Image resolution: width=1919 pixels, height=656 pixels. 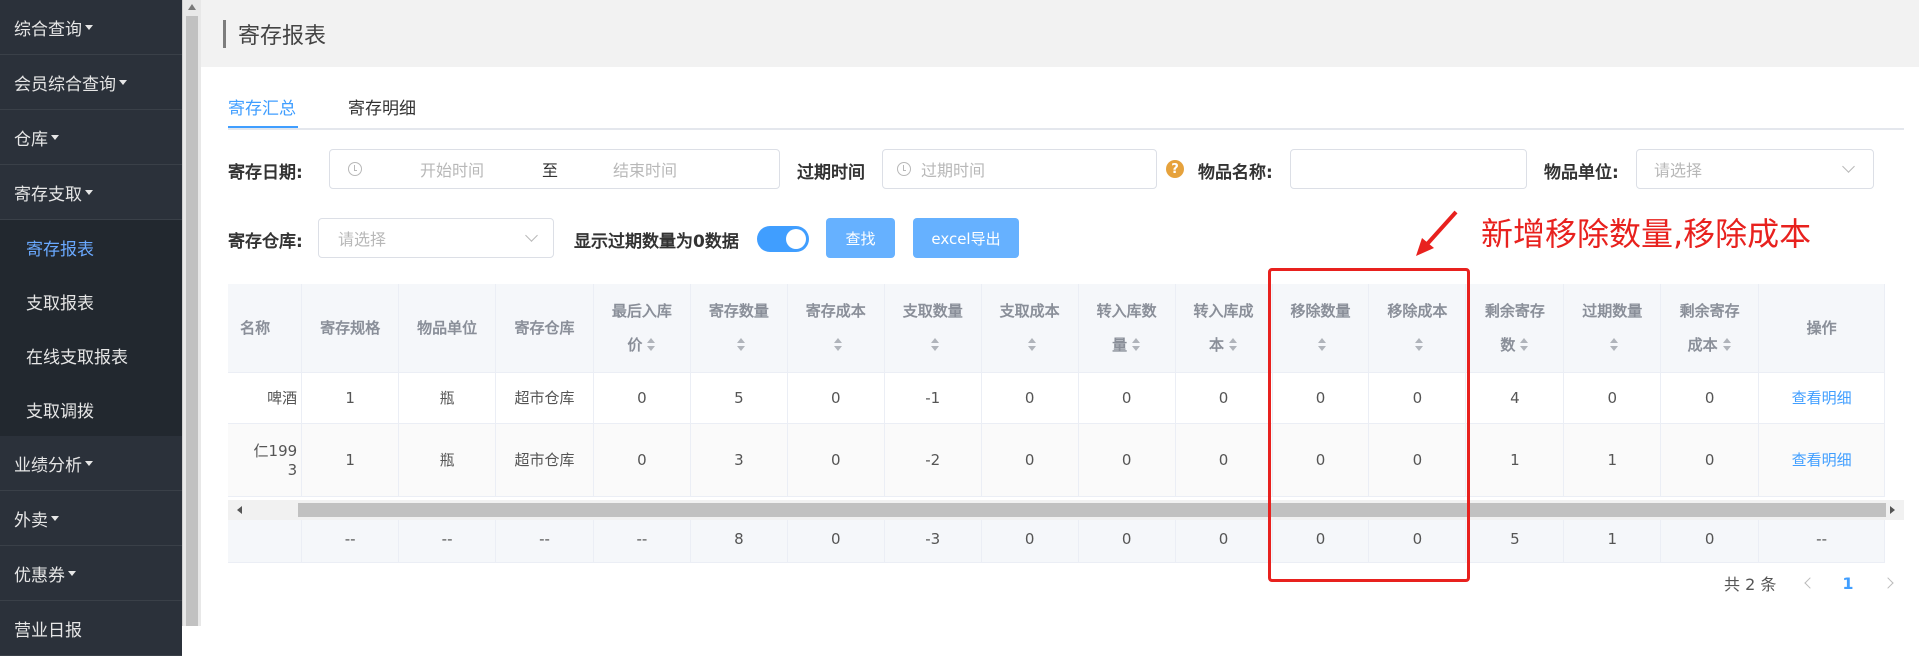 I want to click on table-row: 啤酒 1 瓶超市仓库 0 5 0 -1 0 0 0 0 0 4 0 0 查看明细, so click(x=1056, y=398).